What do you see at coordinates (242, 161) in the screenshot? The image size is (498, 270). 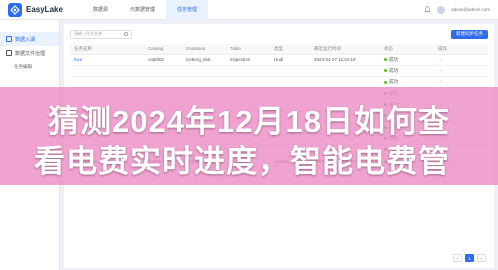 I see `banner-headline-line-2: 看电费实时进度，智能电费管` at bounding box center [242, 161].